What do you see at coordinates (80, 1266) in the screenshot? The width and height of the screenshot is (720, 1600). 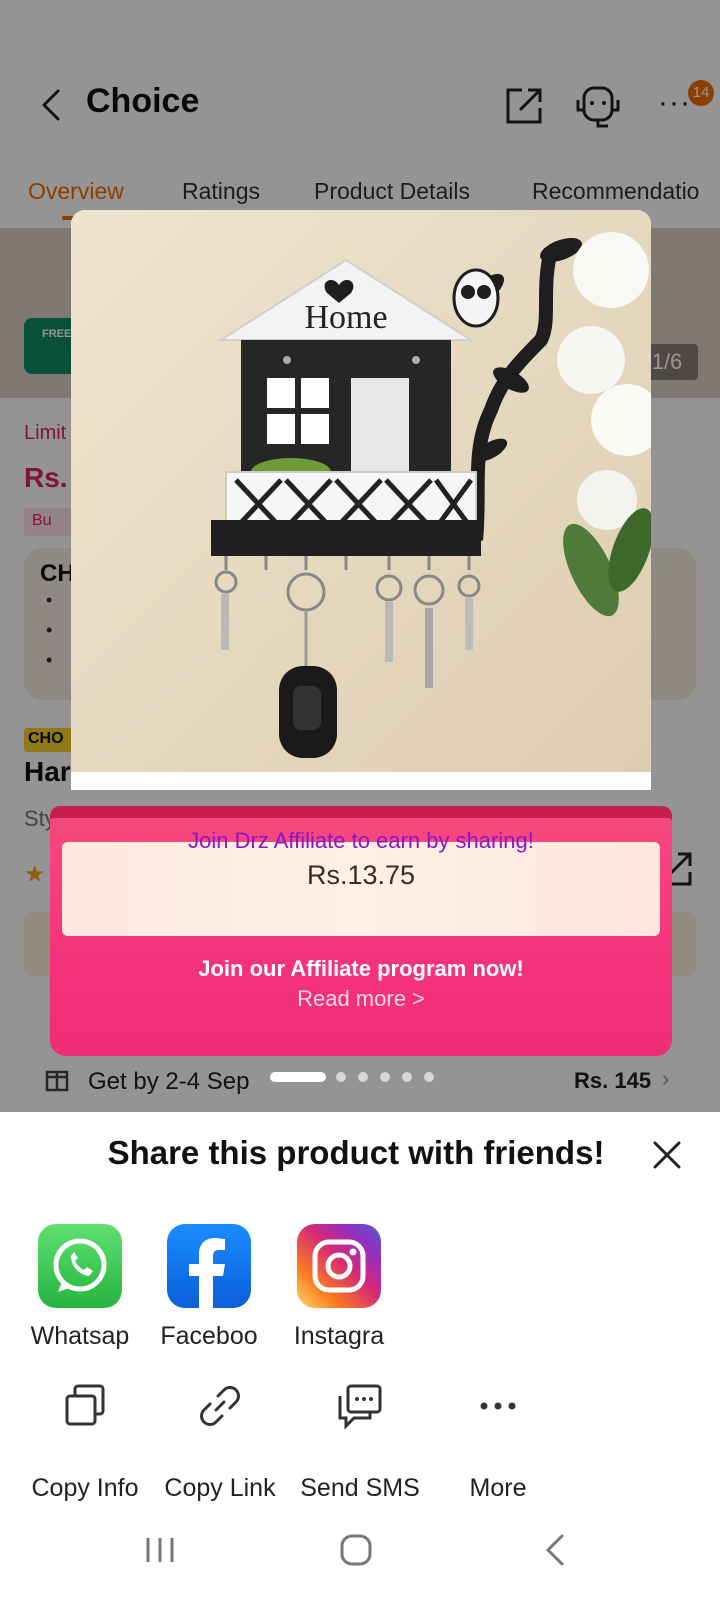 I see `whatsapp-icon` at bounding box center [80, 1266].